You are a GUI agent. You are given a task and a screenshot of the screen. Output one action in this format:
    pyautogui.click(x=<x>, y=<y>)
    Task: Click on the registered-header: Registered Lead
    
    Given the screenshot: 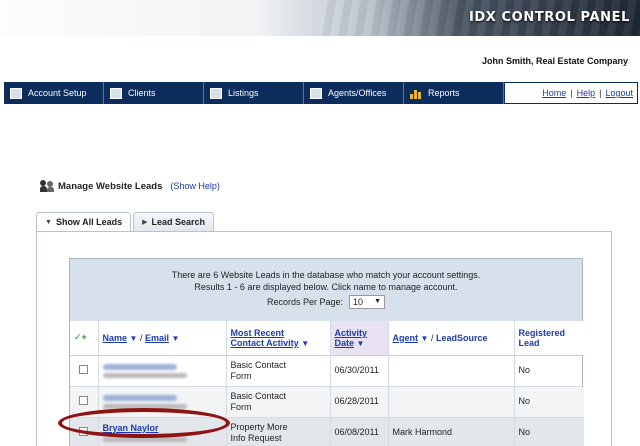 What is the action you would take?
    pyautogui.click(x=549, y=338)
    